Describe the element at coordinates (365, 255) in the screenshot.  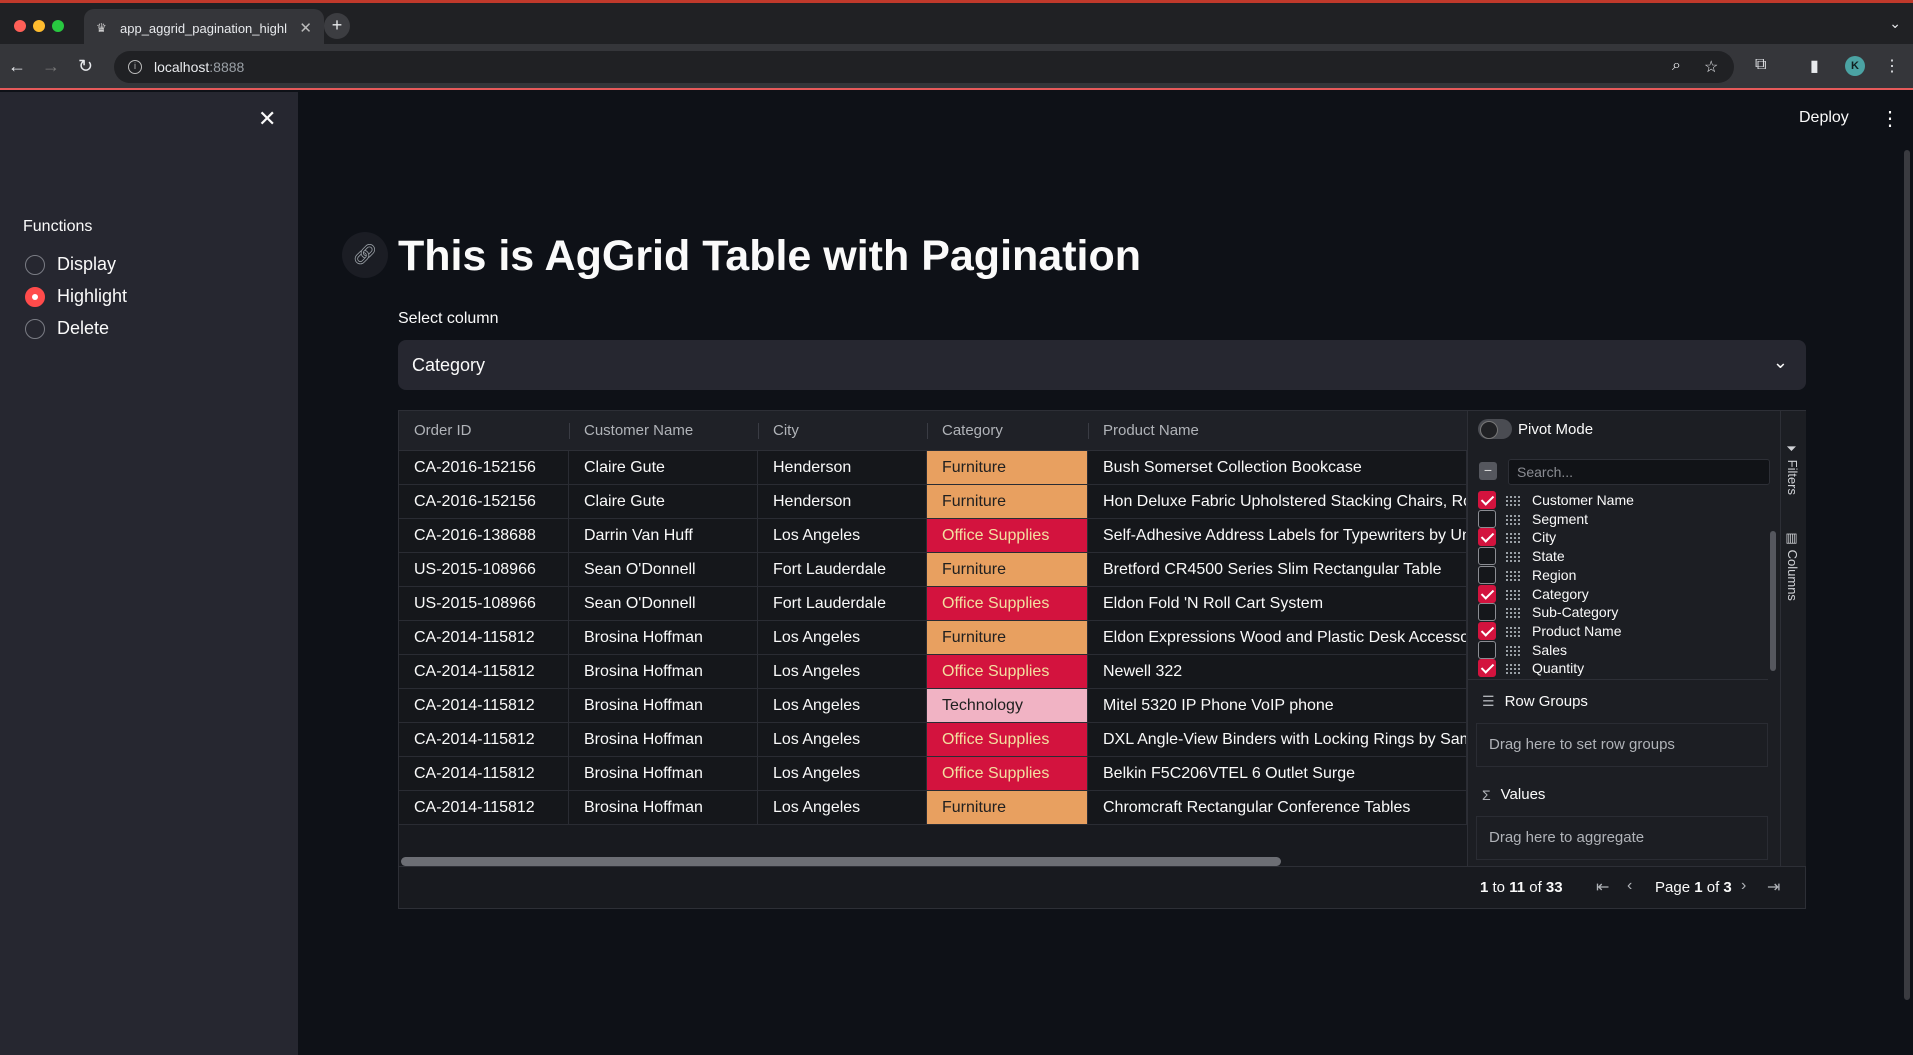
I see `anchor-link-icon: 🔗︎` at that location.